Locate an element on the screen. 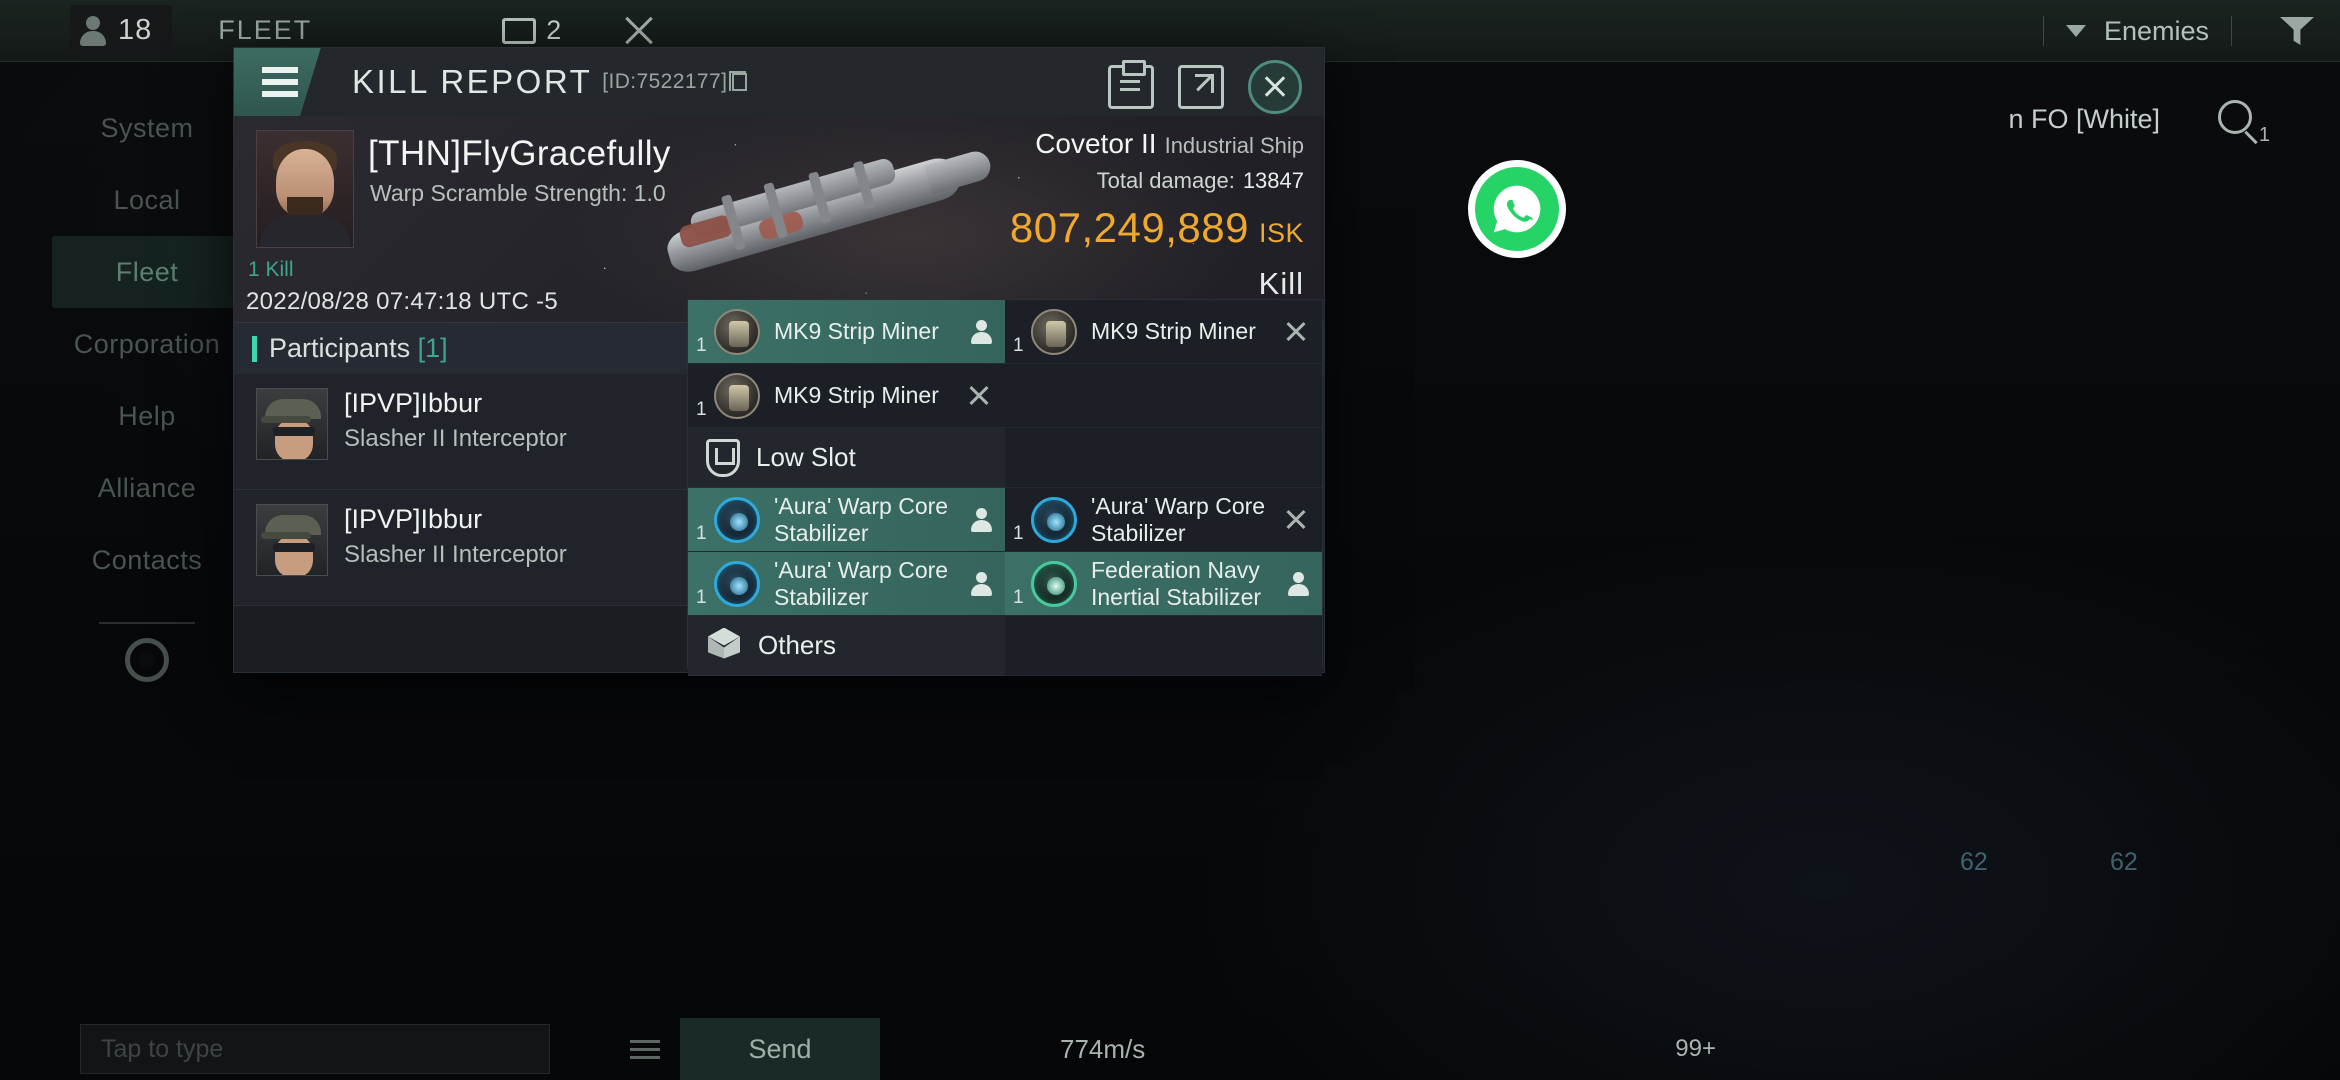 This screenshot has height=1080, width=2340. hamburger-menu-icon is located at coordinates (280, 82).